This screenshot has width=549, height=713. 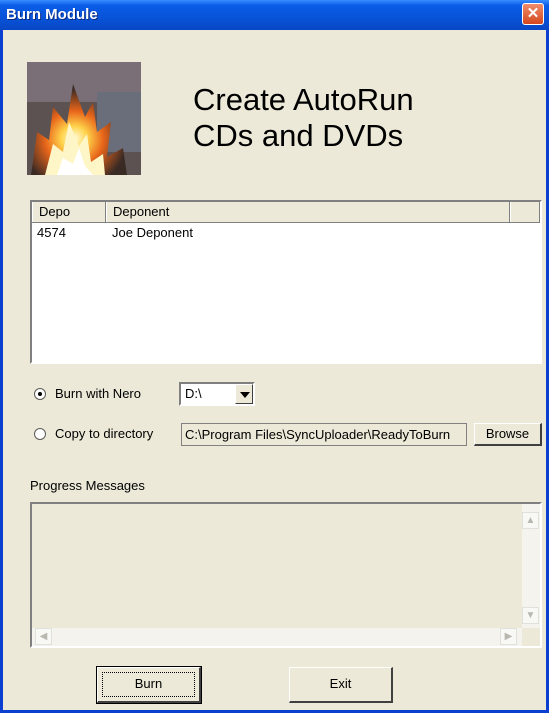 I want to click on column-header-deponent: Deponent, so click(x=308, y=212).